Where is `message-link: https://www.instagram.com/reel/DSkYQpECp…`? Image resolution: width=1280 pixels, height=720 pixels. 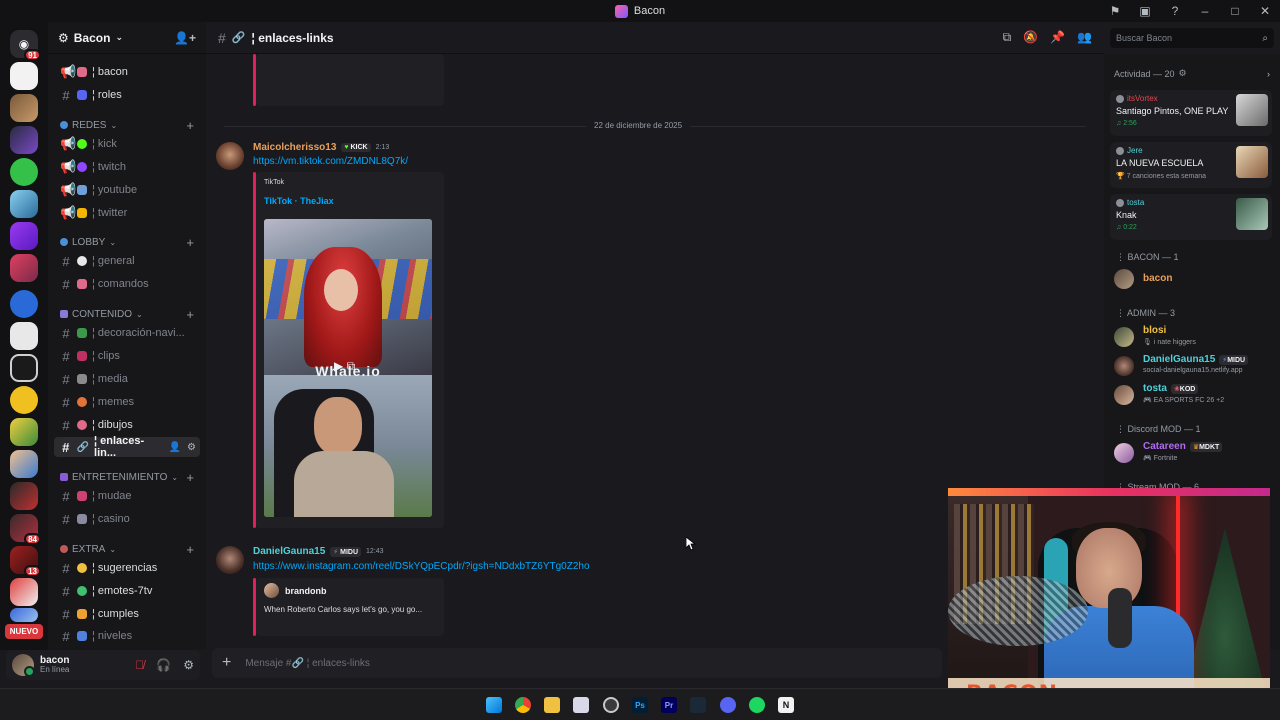 message-link: https://www.instagram.com/reel/DSkYQpECp… is located at coordinates (421, 566).